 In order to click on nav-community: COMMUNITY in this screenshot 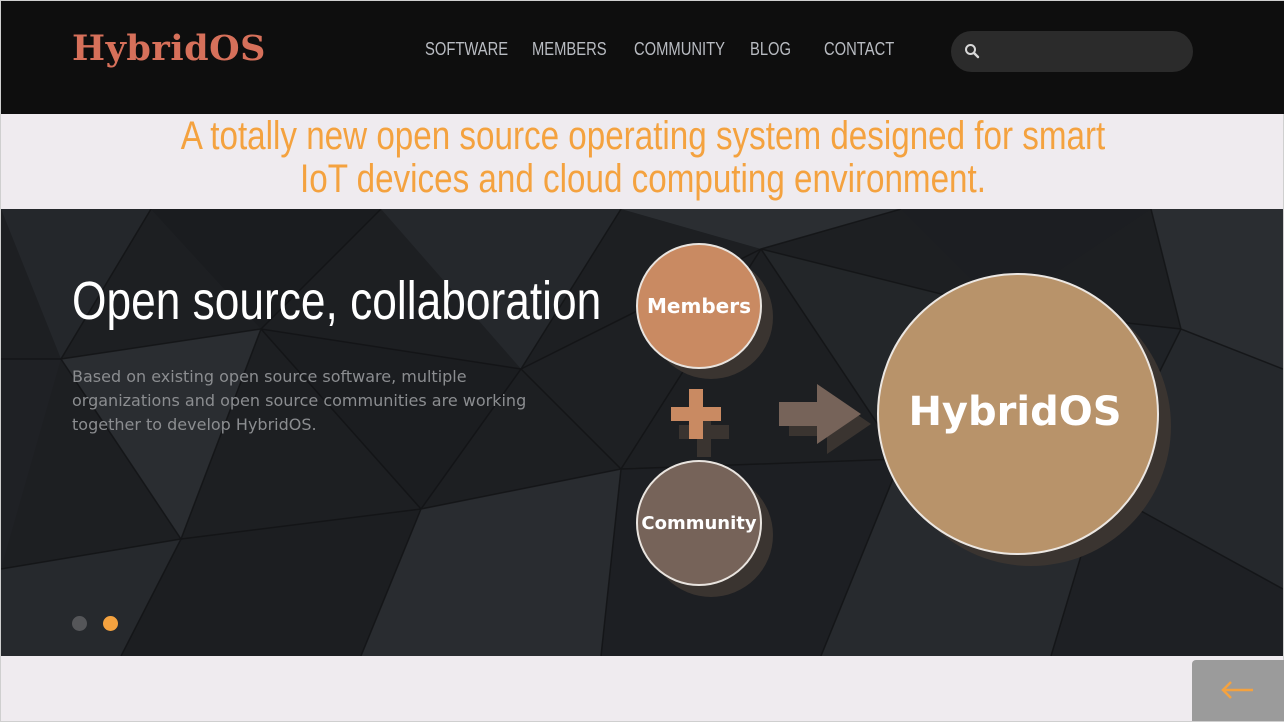, I will do `click(689, 49)`.